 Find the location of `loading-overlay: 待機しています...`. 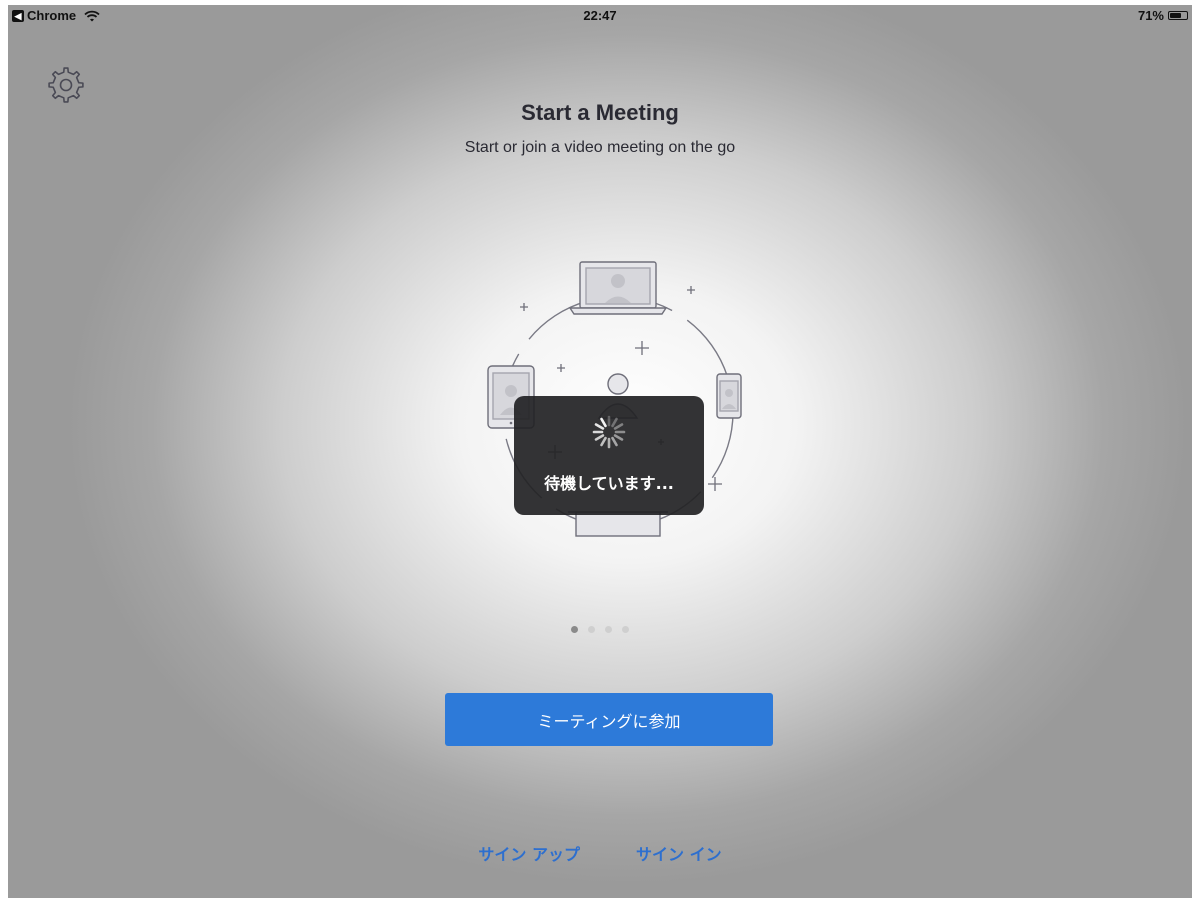

loading-overlay: 待機しています... is located at coordinates (609, 455).